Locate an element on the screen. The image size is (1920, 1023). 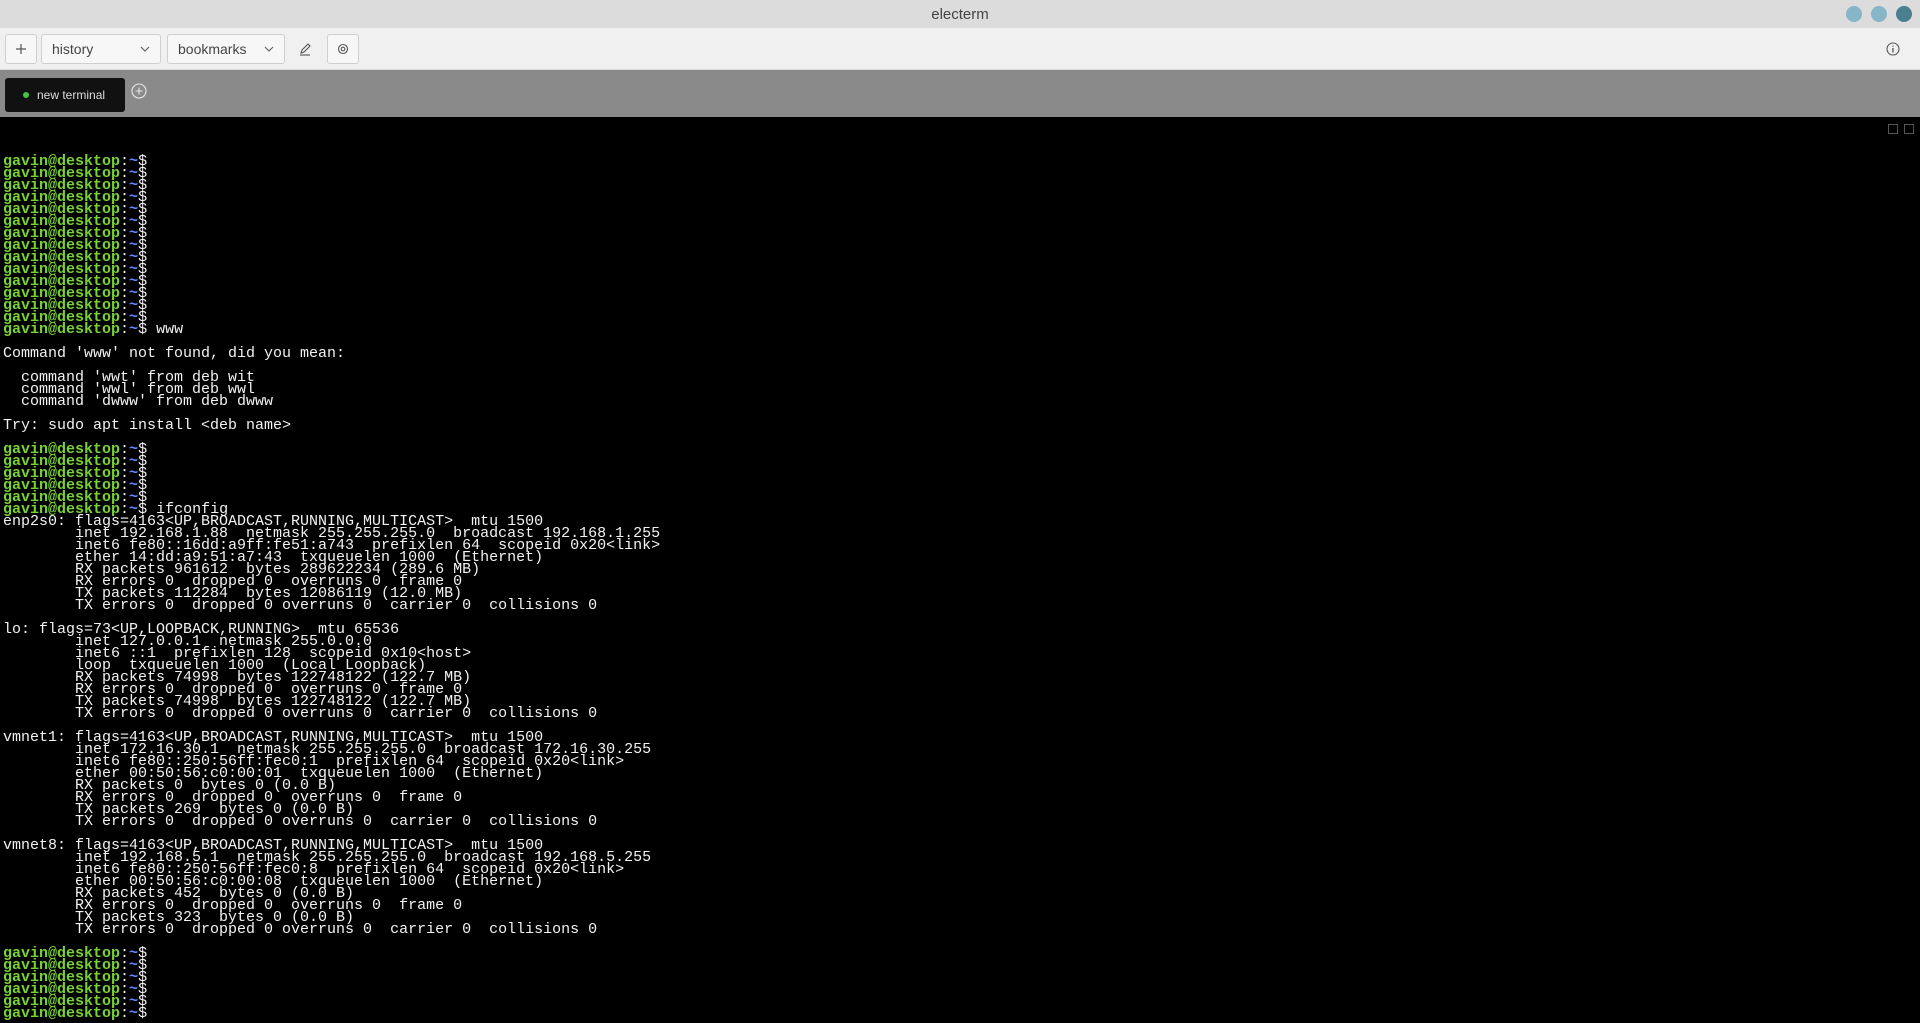
prompt-line: gavin@desktop:~$ www is located at coordinates (331, 329).